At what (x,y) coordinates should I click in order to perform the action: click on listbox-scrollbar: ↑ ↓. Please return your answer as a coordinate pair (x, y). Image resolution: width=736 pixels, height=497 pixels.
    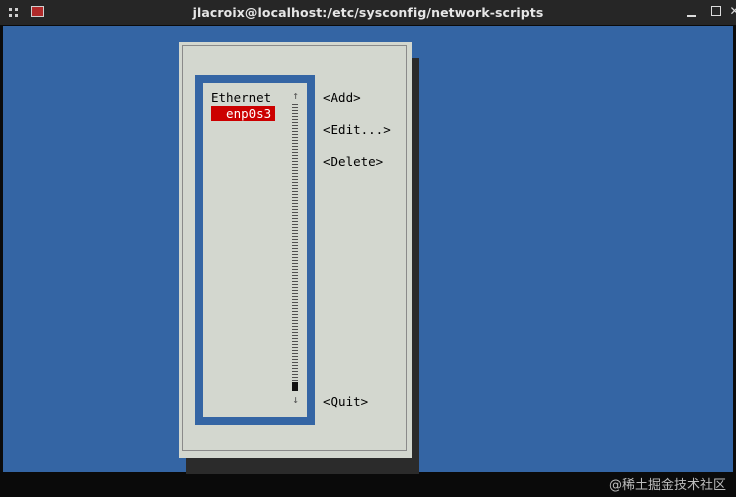
    Looking at the image, I should click on (295, 249).